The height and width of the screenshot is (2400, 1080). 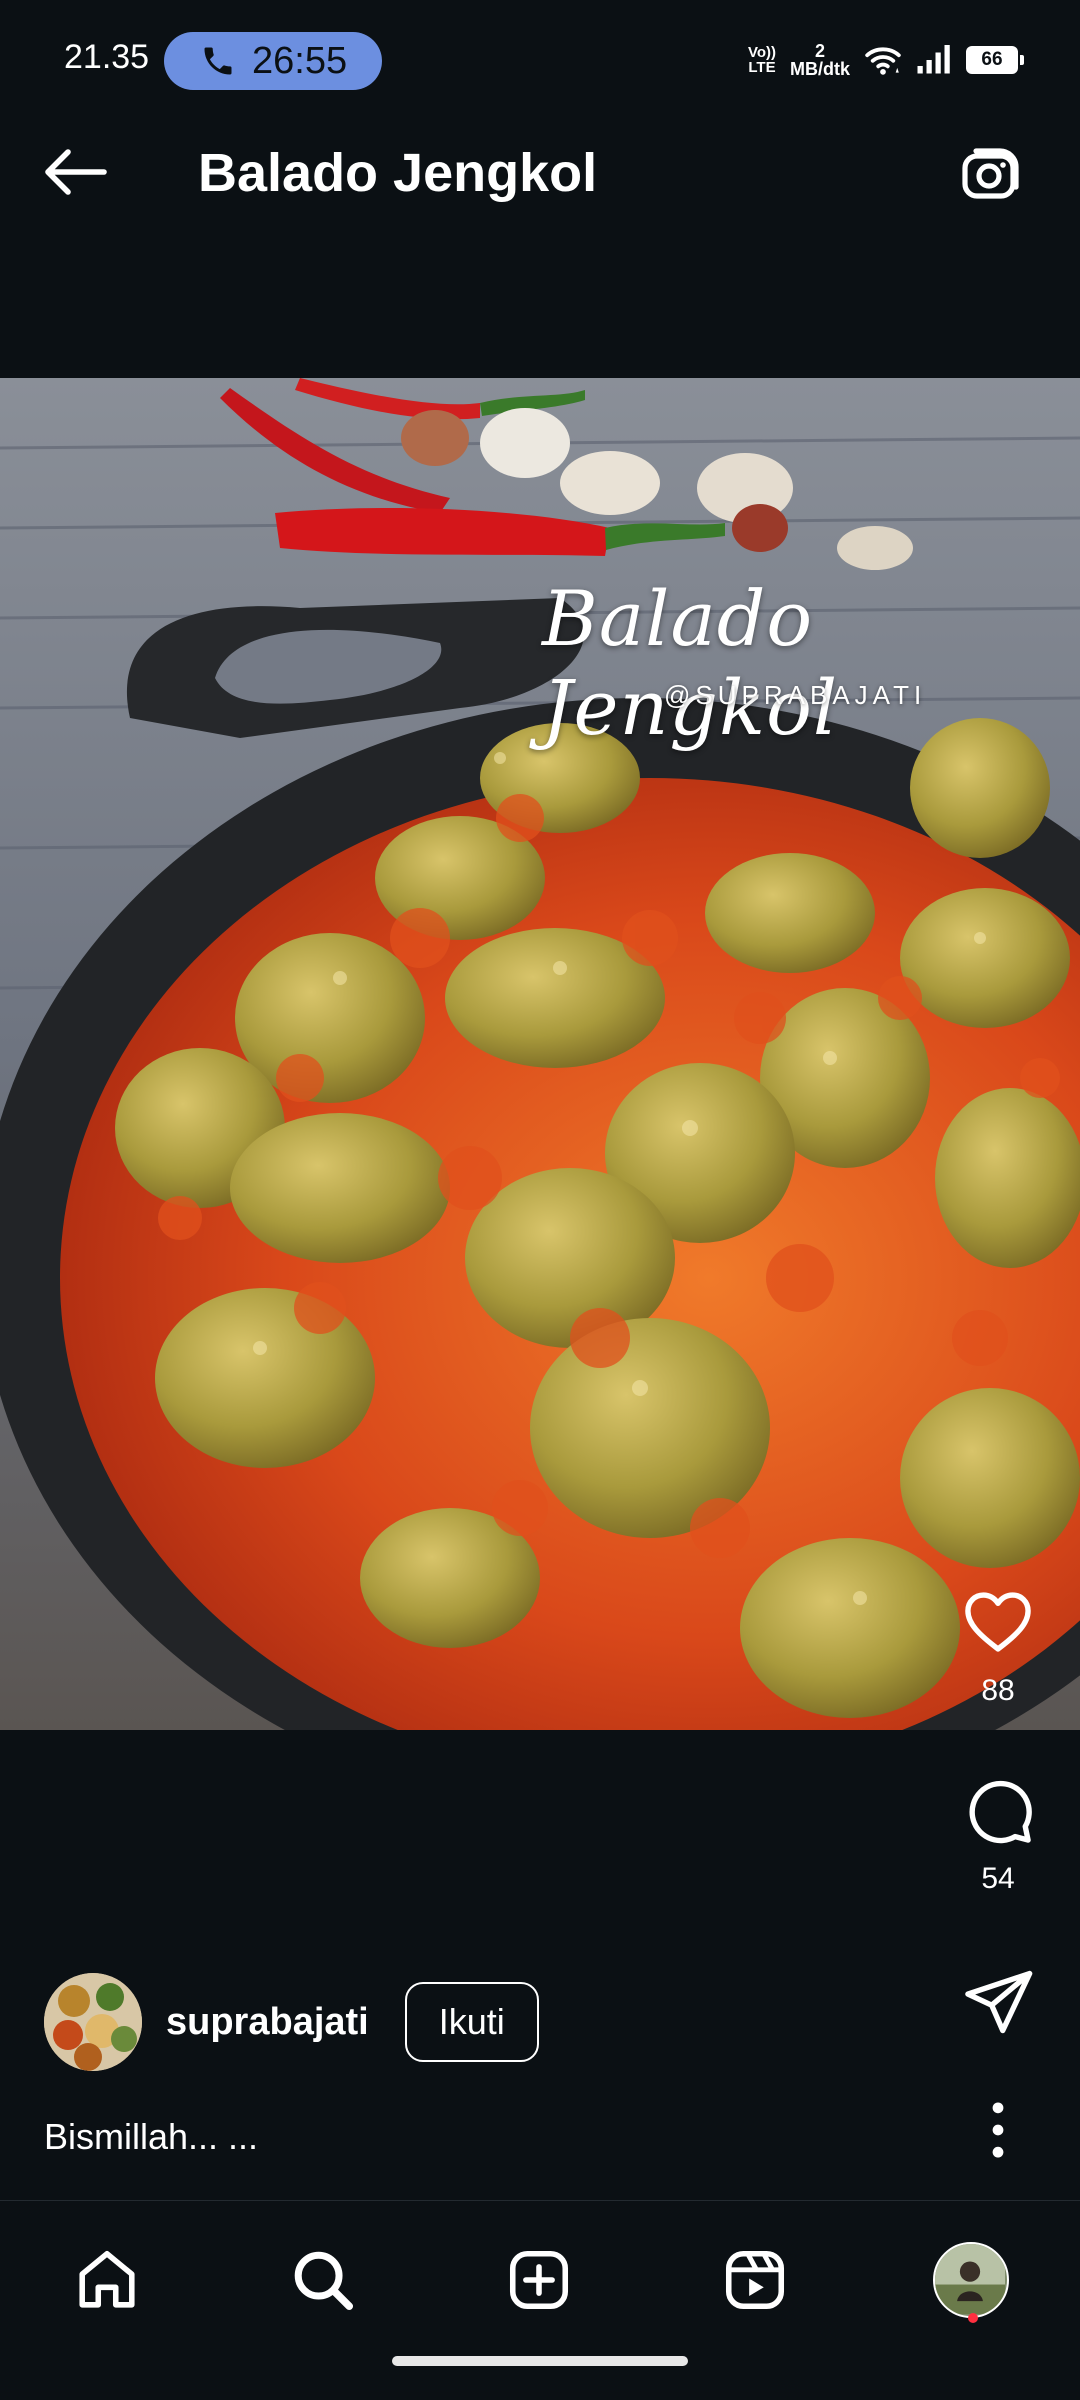 I want to click on nav-profile, so click(x=971, y=2280).